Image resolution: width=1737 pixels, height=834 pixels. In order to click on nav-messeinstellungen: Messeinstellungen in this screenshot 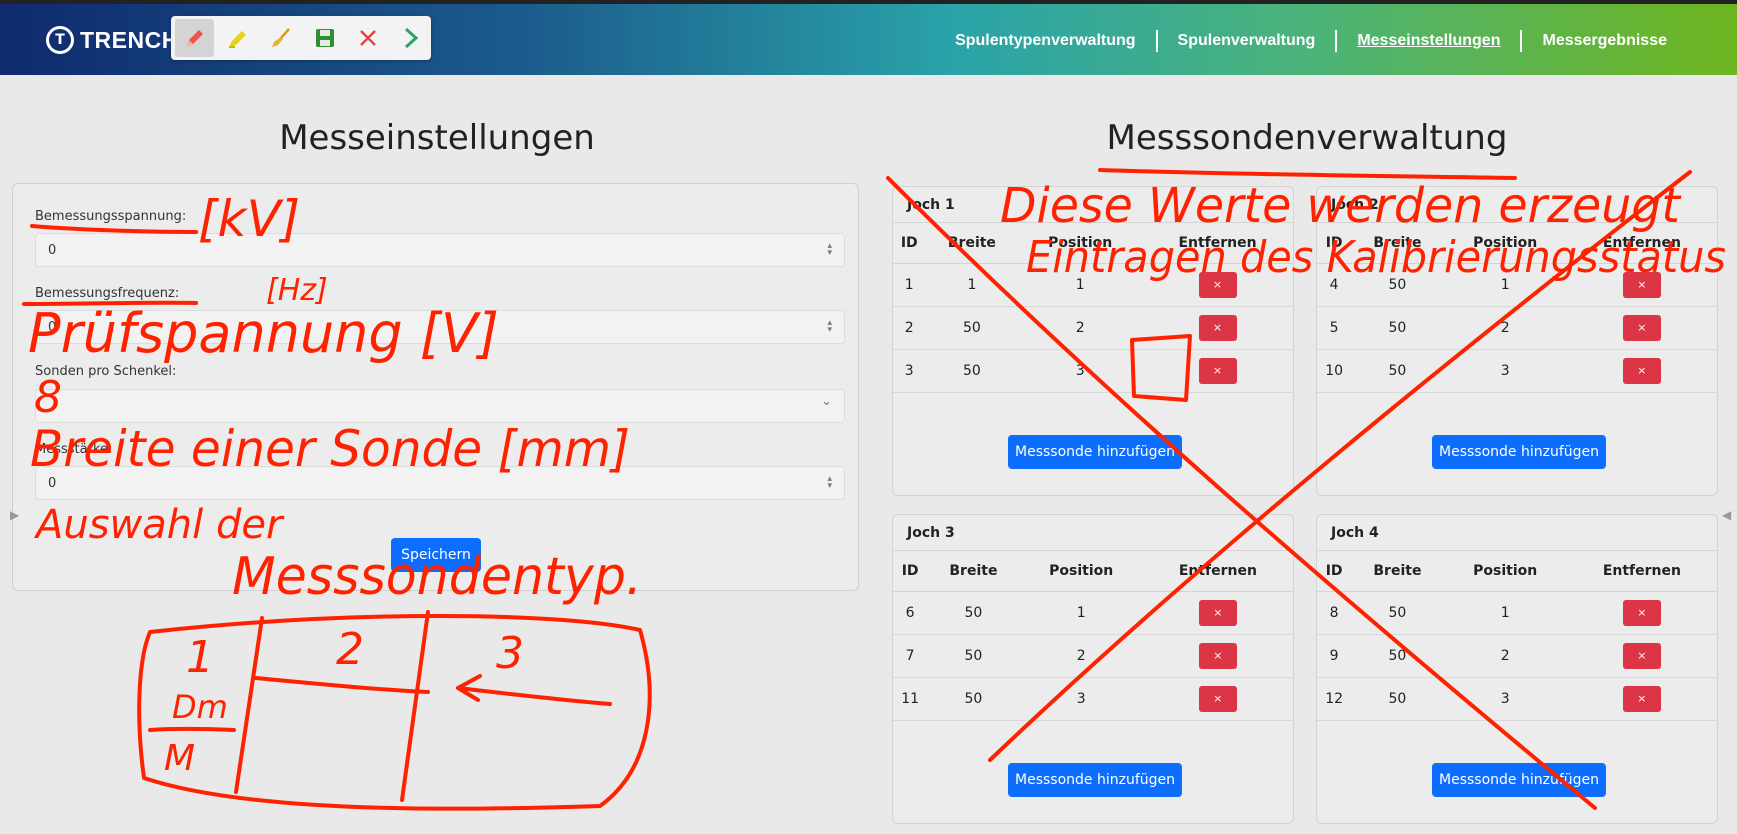, I will do `click(1428, 41)`.